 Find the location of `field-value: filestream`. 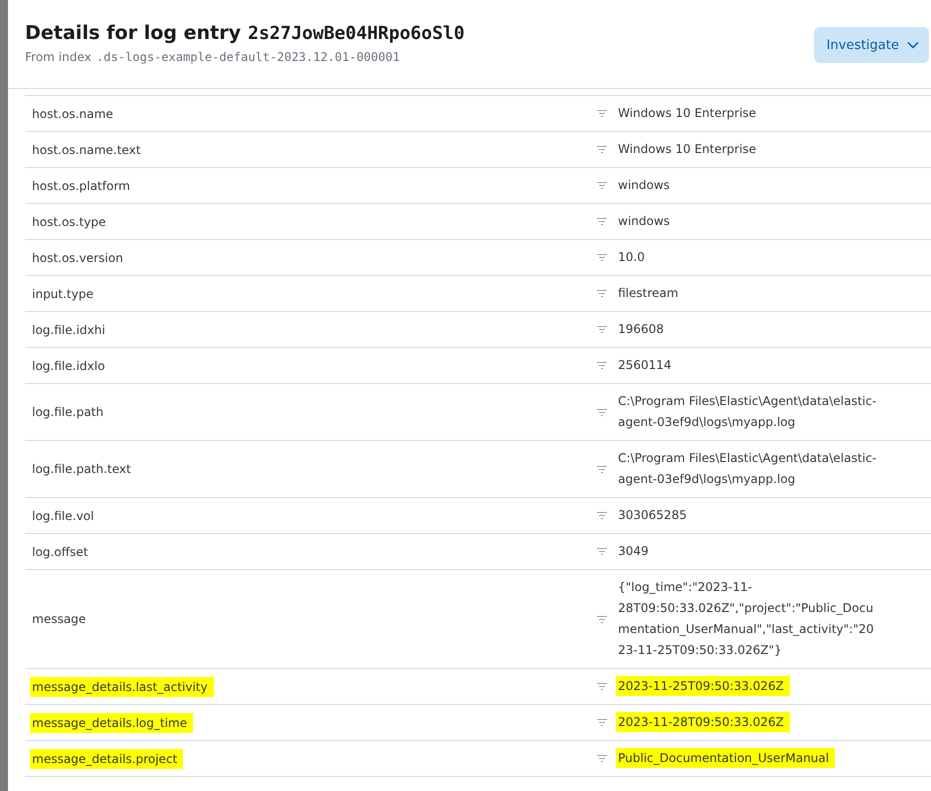

field-value: filestream is located at coordinates (648, 293).